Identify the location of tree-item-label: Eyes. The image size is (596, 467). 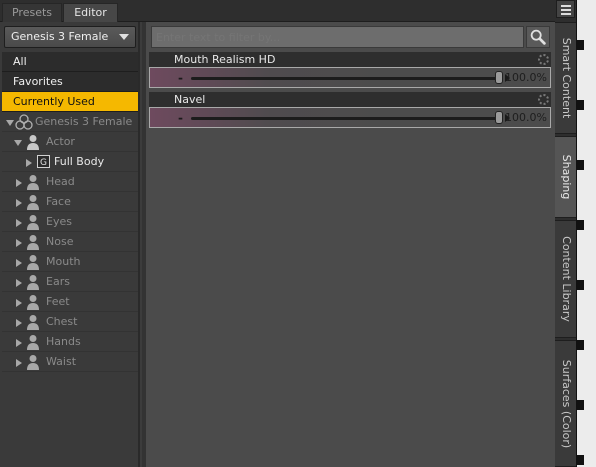
(59, 221).